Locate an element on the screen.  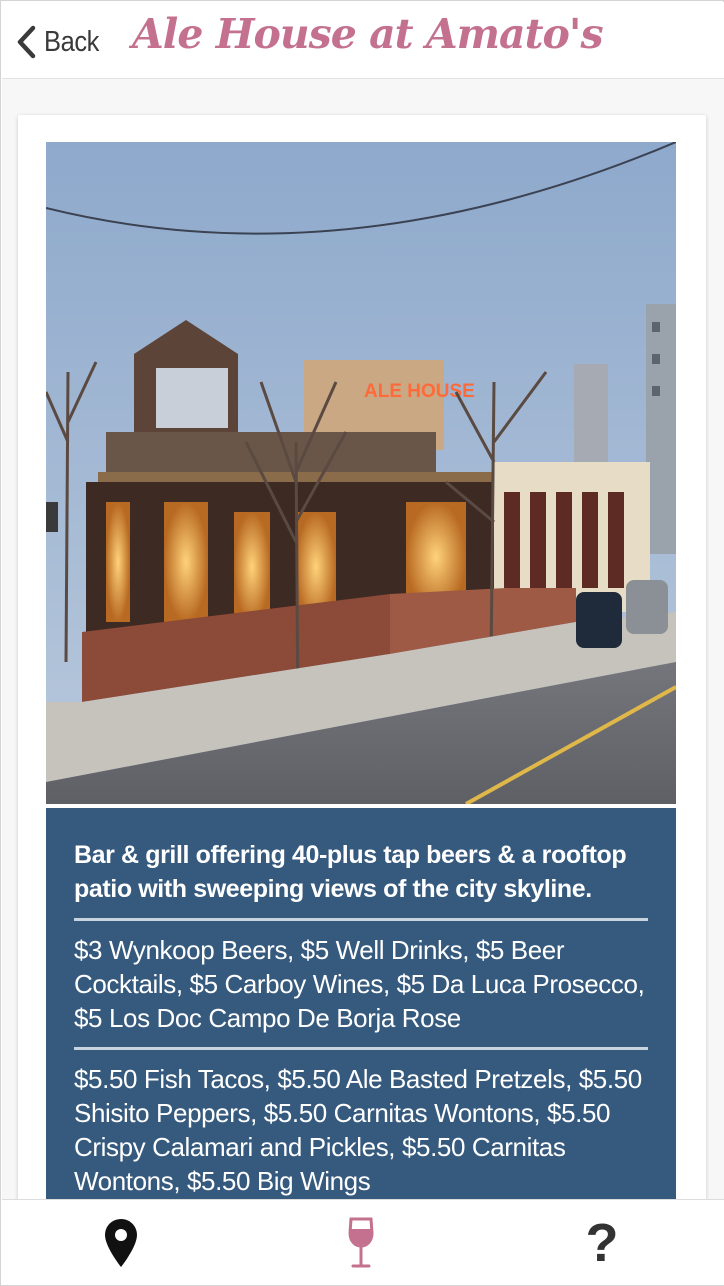
back-button: Back is located at coordinates (60, 42).